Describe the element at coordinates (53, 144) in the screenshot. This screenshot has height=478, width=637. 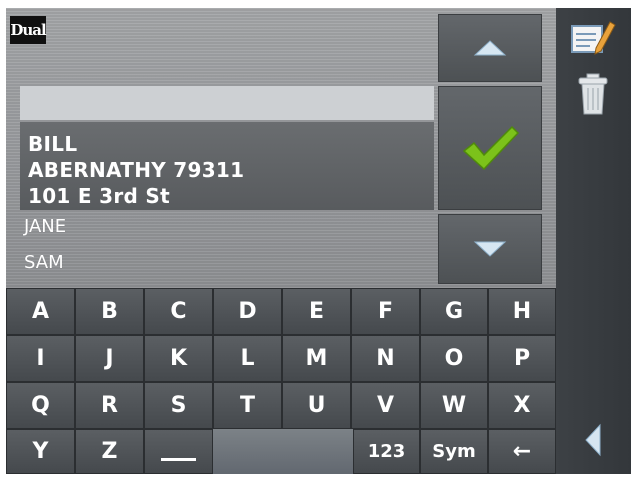
I see `entry-name: BILL` at that location.